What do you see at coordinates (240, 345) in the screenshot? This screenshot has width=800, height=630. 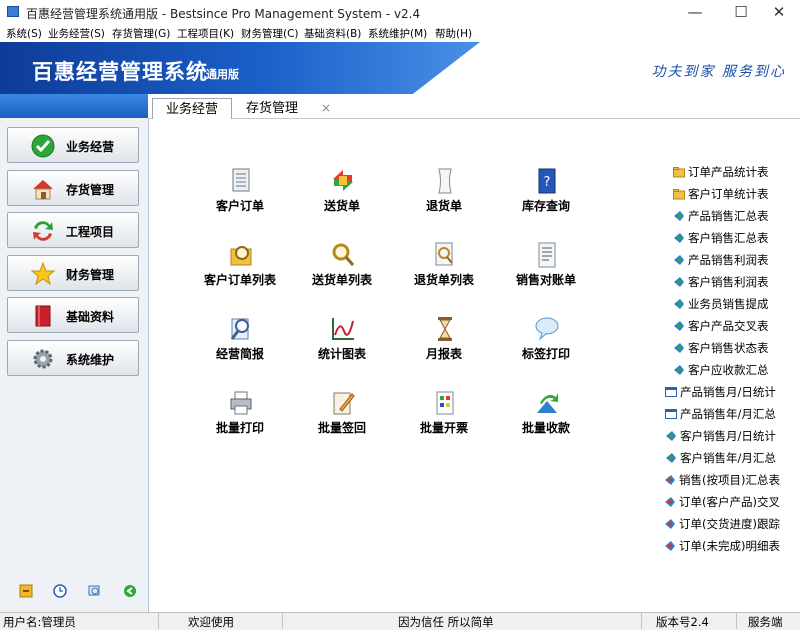 I see `tile-business-brief: 经营简报` at bounding box center [240, 345].